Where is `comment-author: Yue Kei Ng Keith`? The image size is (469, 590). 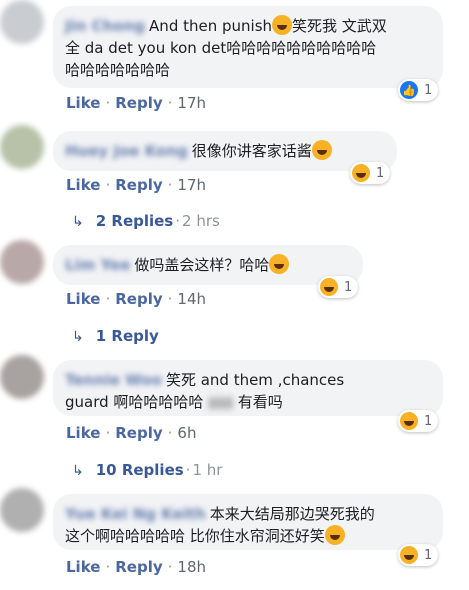 comment-author: Yue Kei Ng Keith is located at coordinates (135, 514).